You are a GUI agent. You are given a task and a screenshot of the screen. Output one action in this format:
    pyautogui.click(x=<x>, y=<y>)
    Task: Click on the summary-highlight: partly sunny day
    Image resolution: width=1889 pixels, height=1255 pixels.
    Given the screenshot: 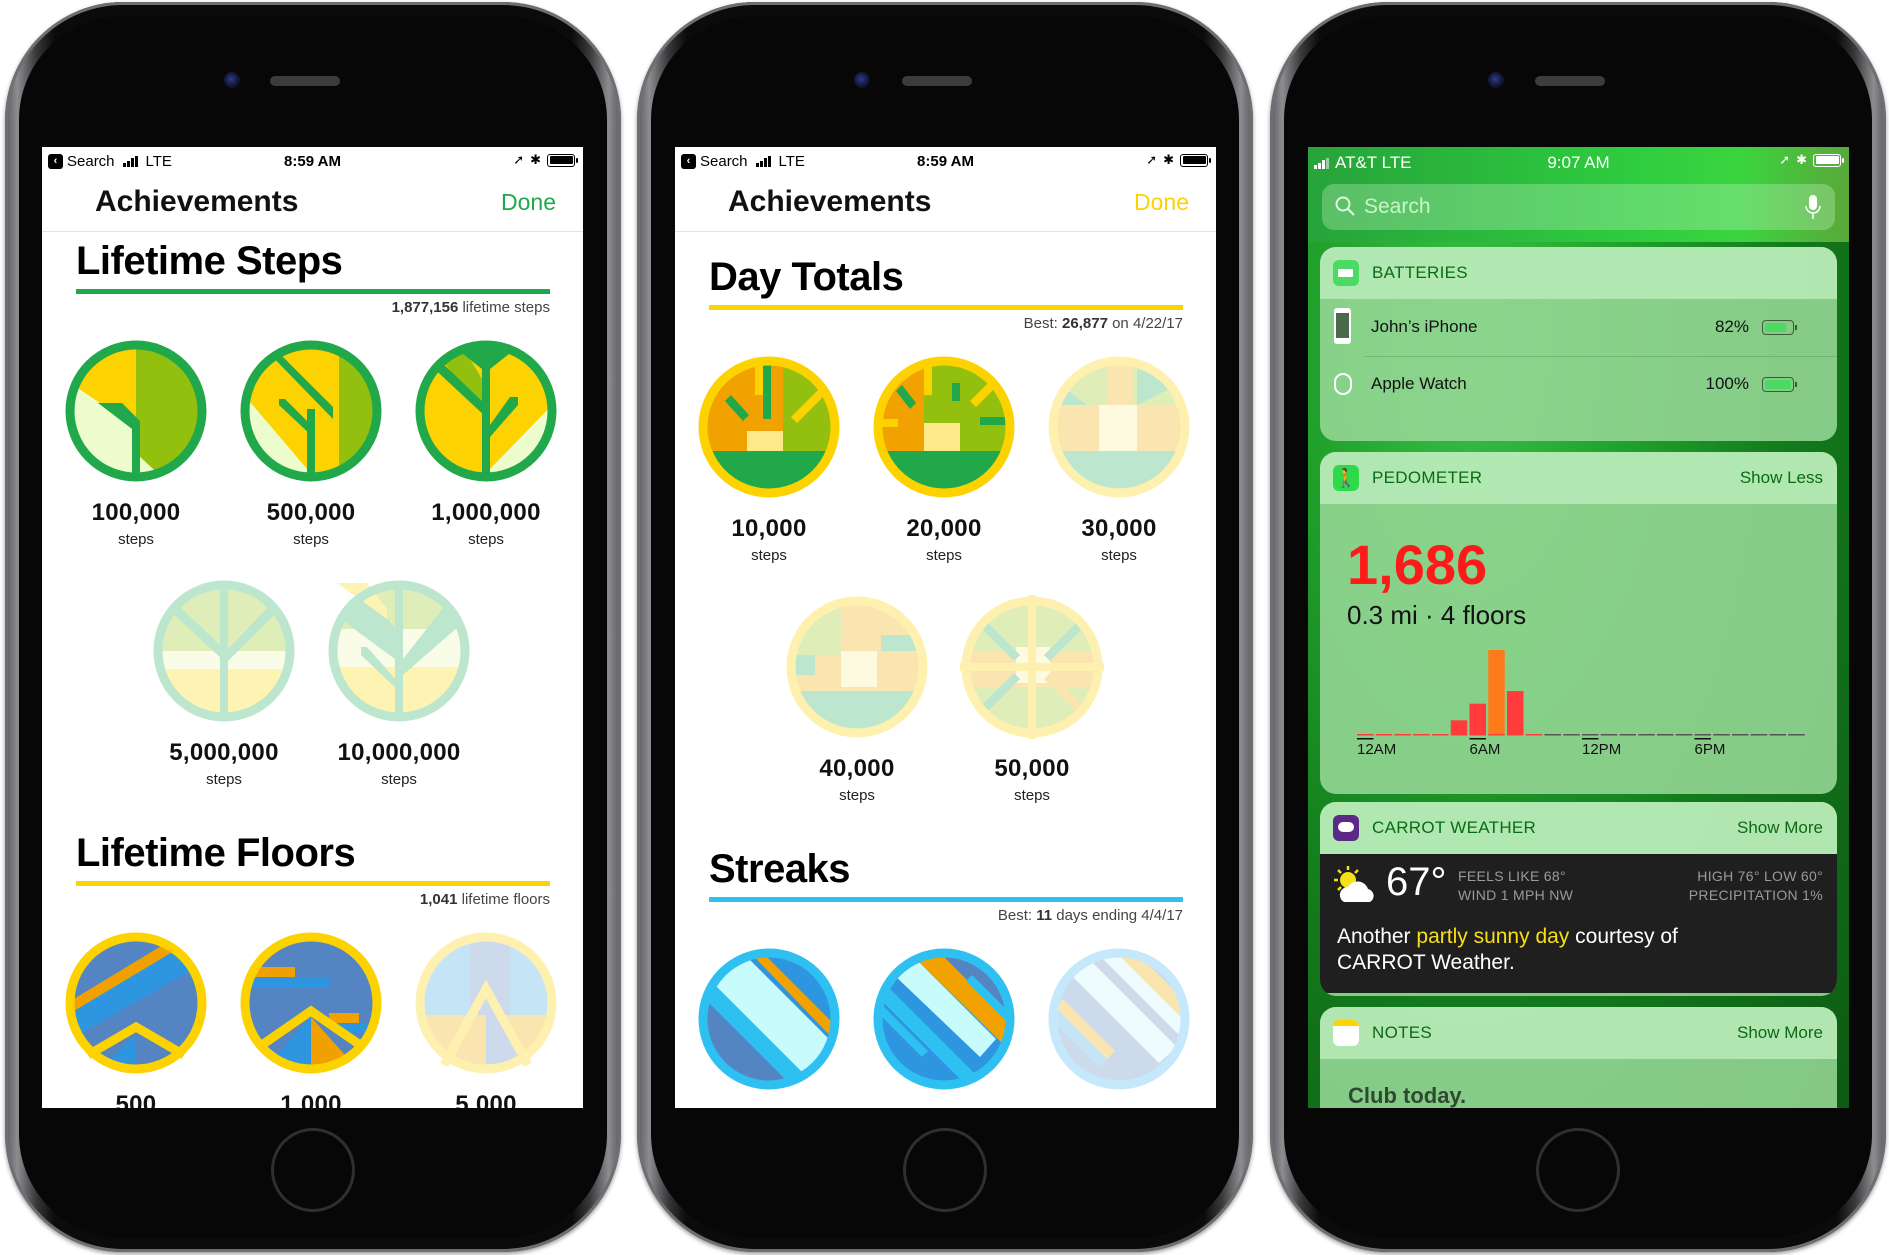 What is the action you would take?
    pyautogui.click(x=1493, y=936)
    